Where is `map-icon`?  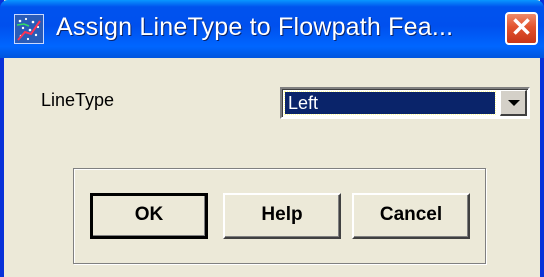 map-icon is located at coordinates (29, 29).